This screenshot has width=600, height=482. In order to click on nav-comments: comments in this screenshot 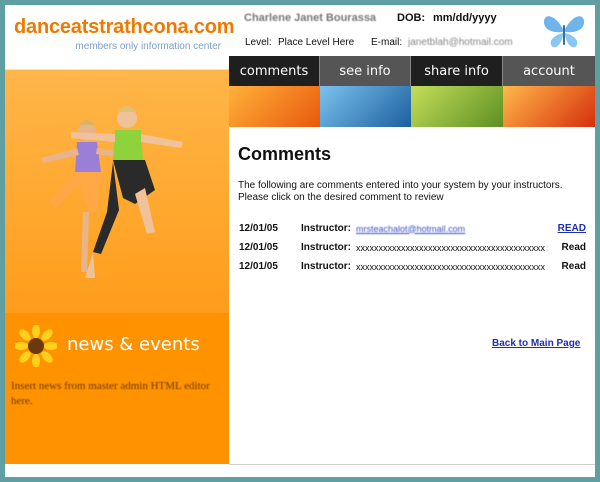, I will do `click(274, 71)`.